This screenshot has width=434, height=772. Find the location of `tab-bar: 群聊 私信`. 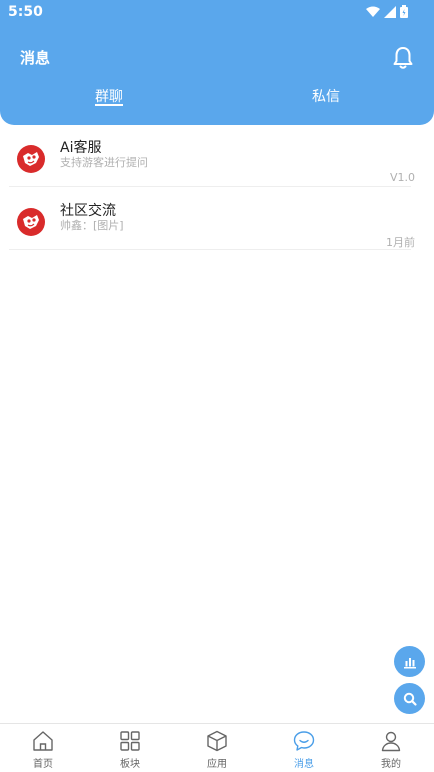

tab-bar: 群聊 私信 is located at coordinates (217, 102).